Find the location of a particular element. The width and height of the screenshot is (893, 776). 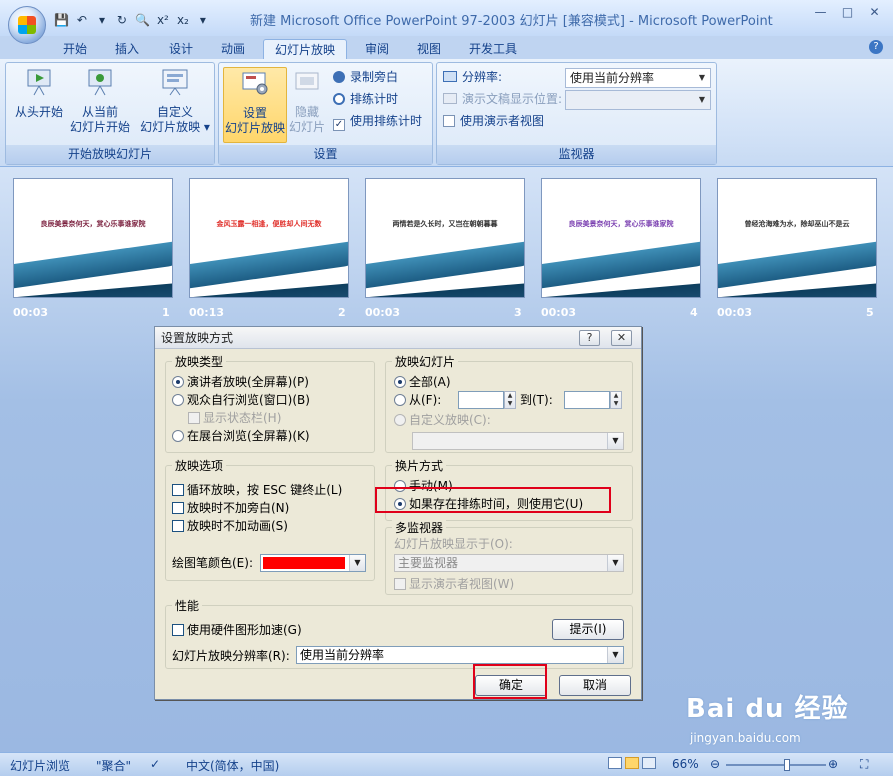

resolution-label: 分辨率: is located at coordinates (482, 77).